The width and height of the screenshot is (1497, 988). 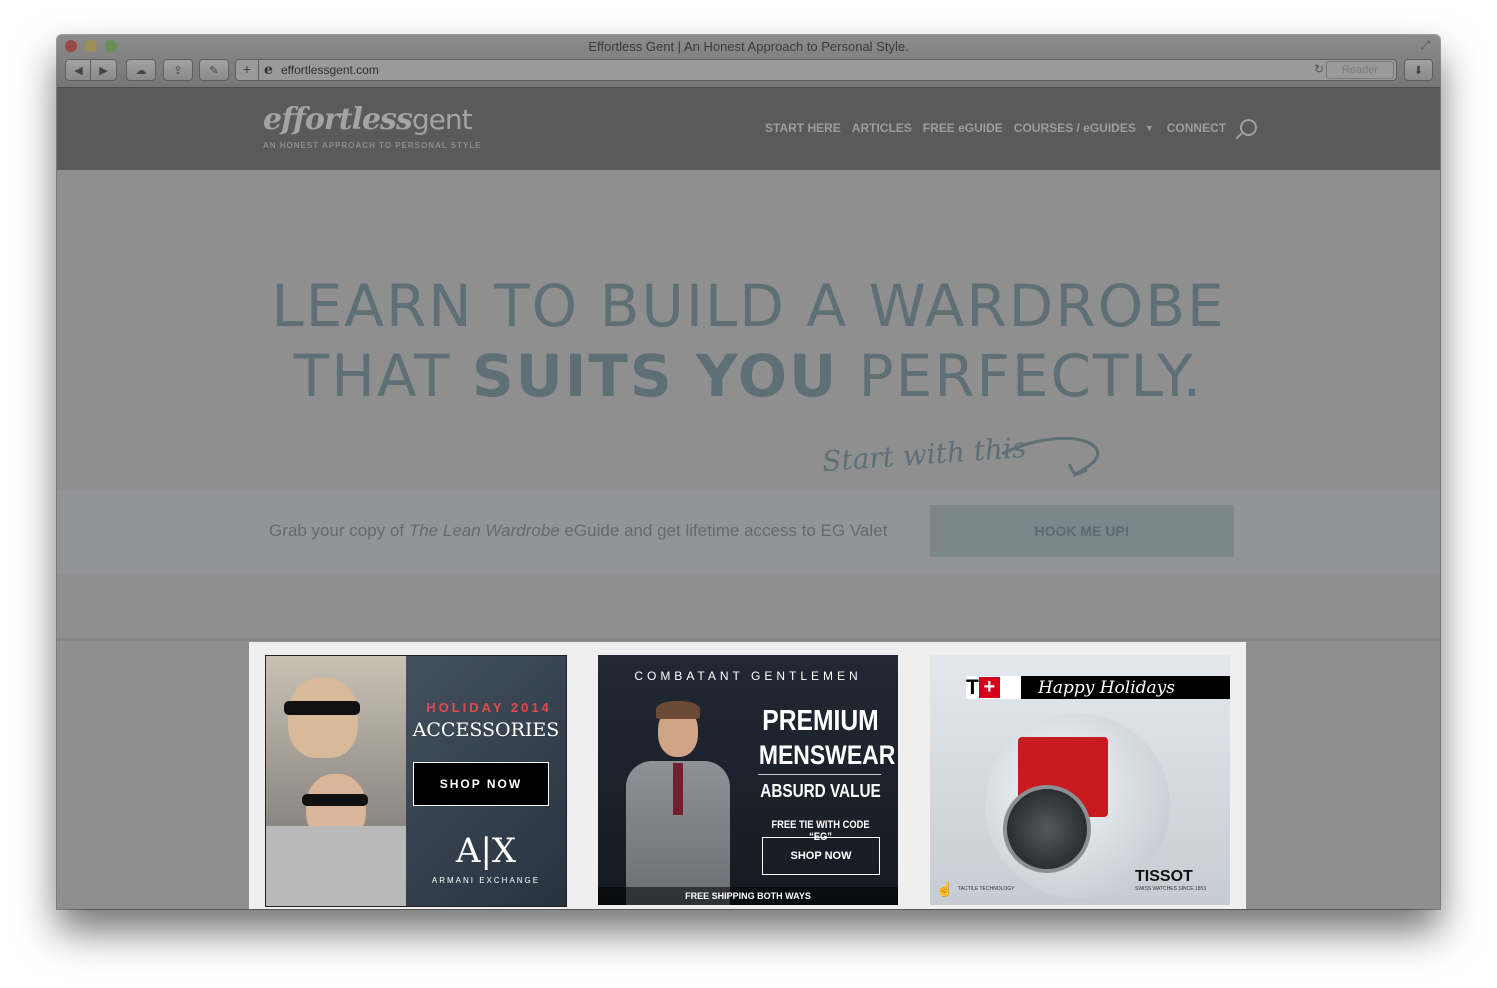 I want to click on cg-headline-2: MENSWEAR, so click(x=827, y=755).